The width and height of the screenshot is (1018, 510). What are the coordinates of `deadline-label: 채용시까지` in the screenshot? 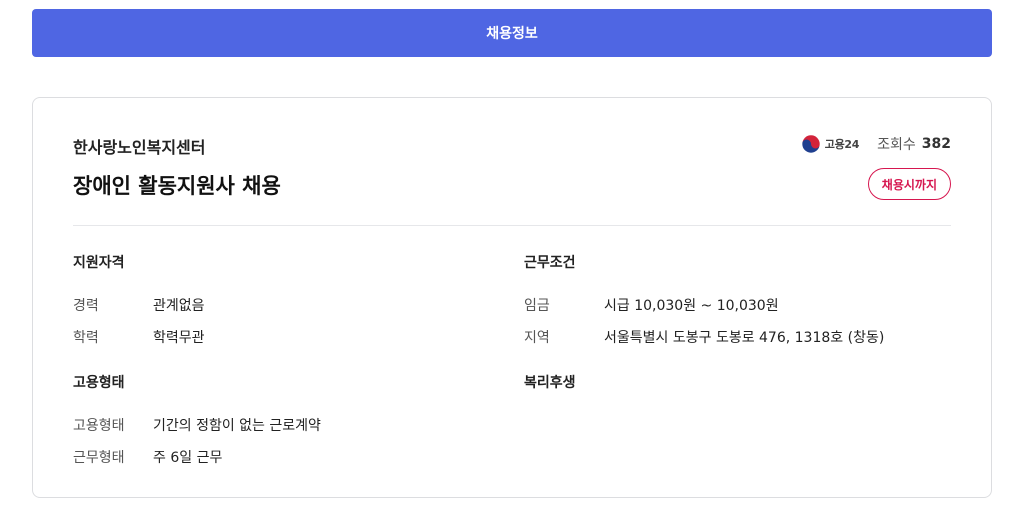 It's located at (909, 184).